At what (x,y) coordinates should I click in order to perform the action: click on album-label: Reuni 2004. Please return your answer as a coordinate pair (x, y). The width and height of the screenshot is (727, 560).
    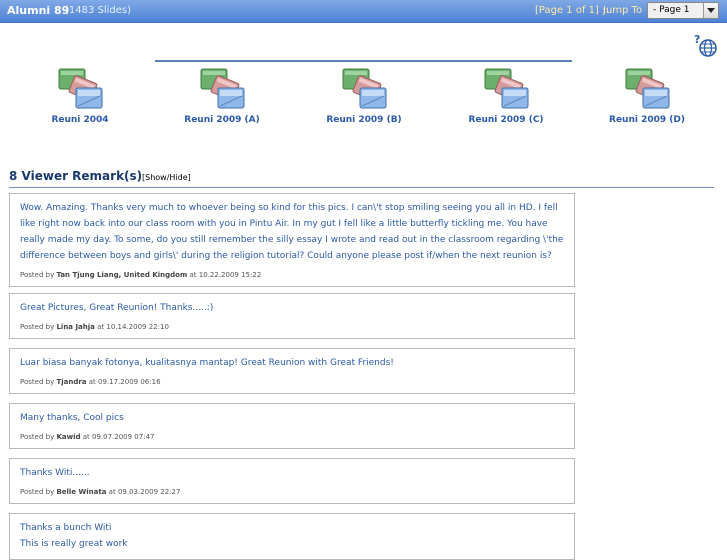
    Looking at the image, I should click on (80, 120).